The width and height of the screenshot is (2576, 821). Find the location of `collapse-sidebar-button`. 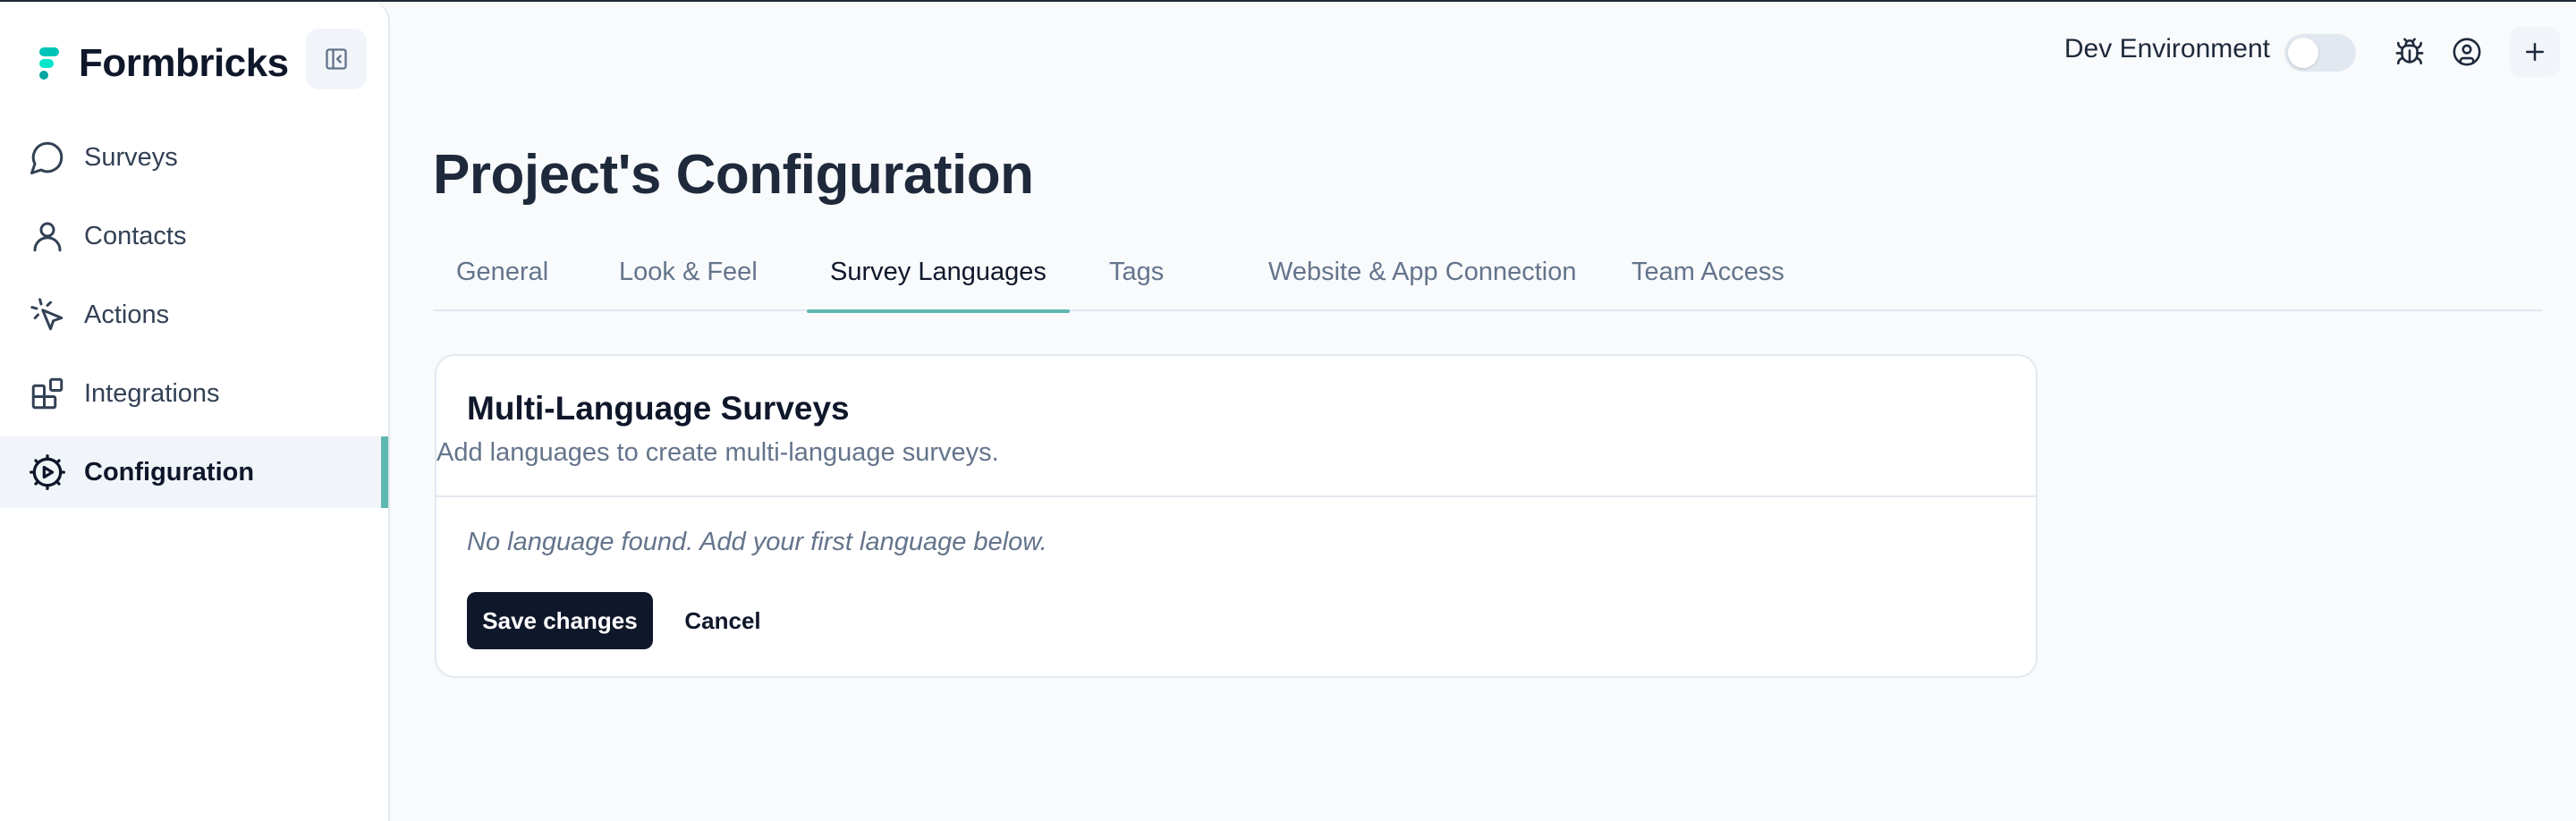

collapse-sidebar-button is located at coordinates (336, 59).